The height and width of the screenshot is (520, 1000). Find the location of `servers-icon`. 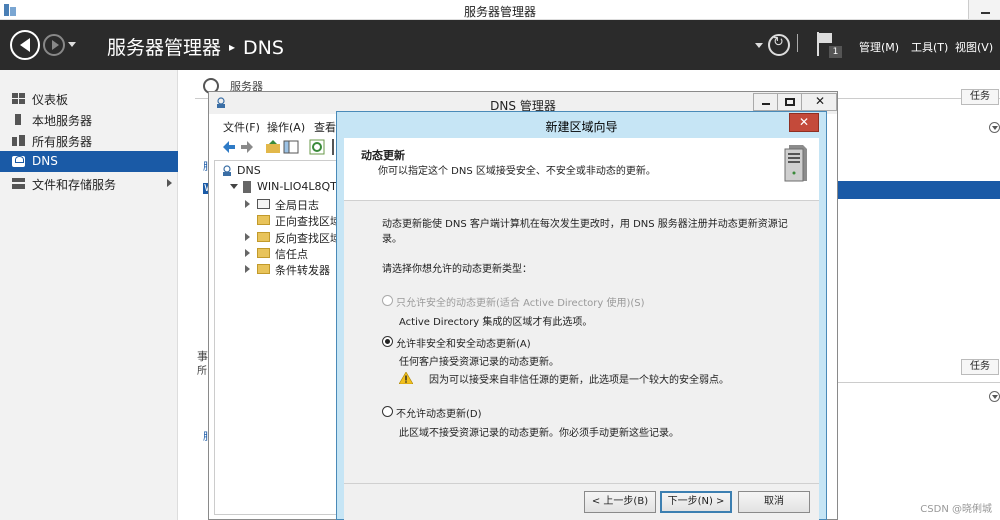

servers-icon is located at coordinates (18, 140).